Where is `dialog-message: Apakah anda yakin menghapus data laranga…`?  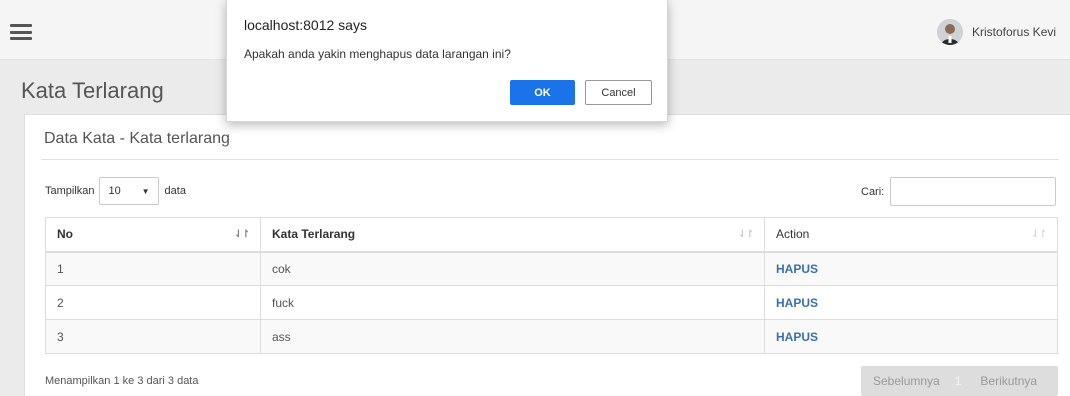
dialog-message: Apakah anda yakin menghapus data laranga… is located at coordinates (377, 54).